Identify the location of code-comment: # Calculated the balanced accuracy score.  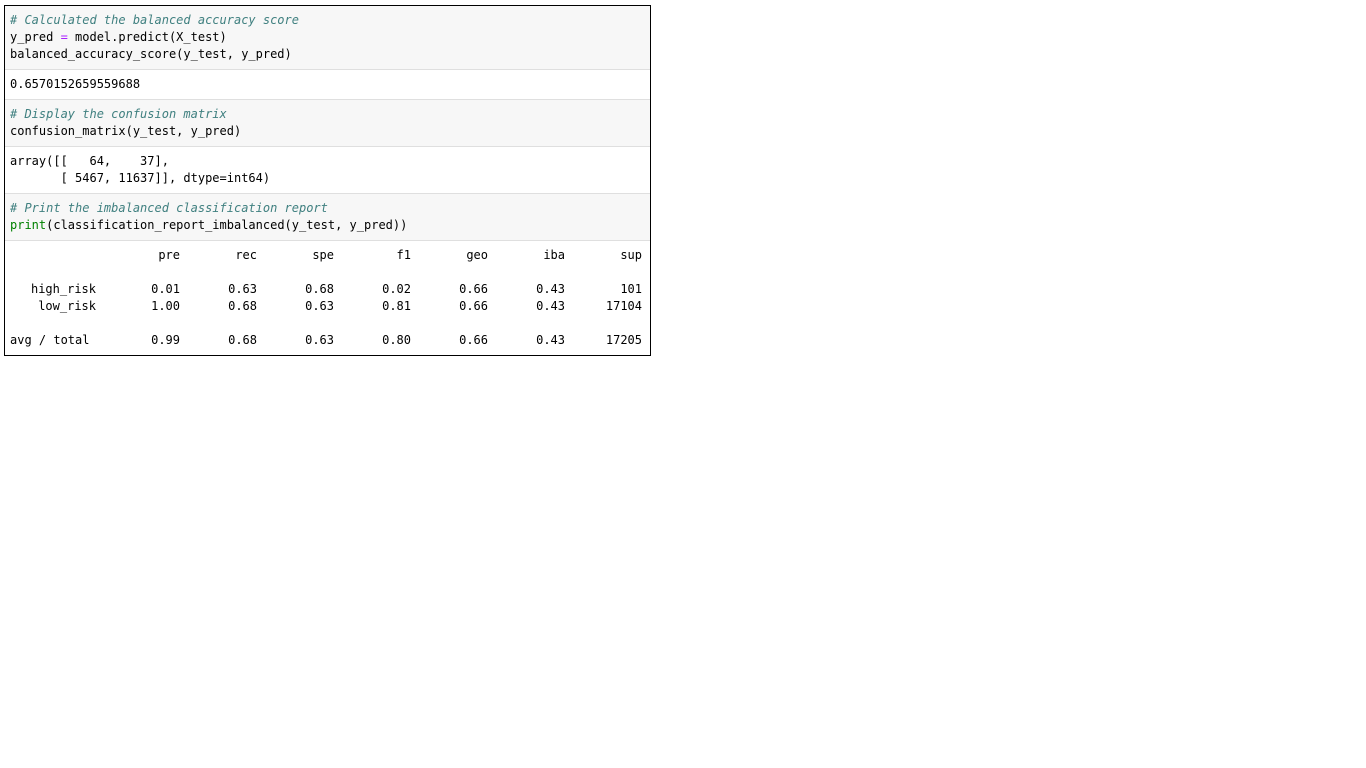
(154, 20).